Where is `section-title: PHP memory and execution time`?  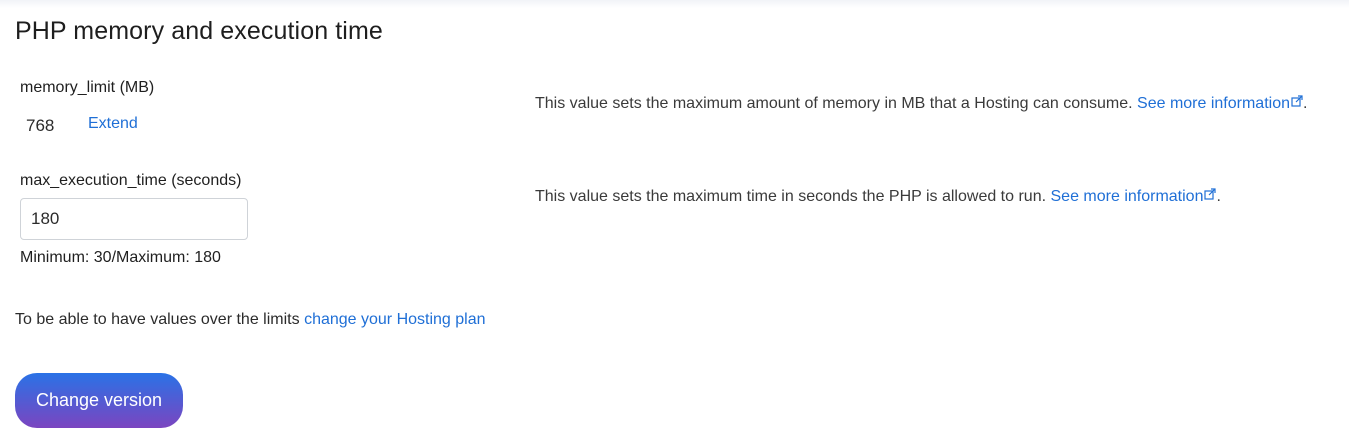 section-title: PHP memory and execution time is located at coordinates (199, 31).